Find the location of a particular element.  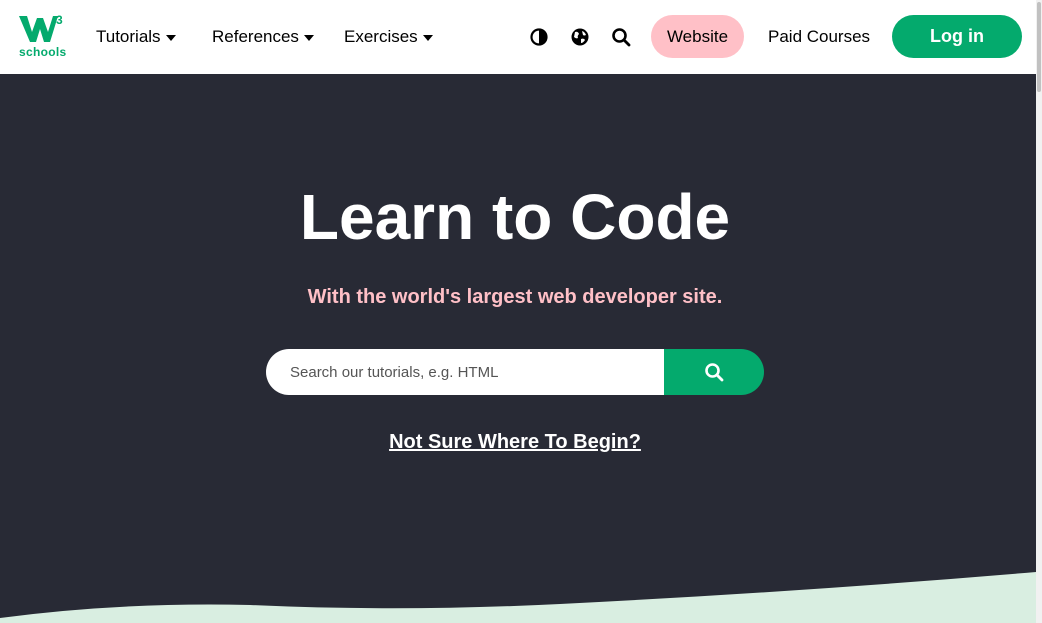

not-sure-where-to-begin-link: Not Sure Where To Begin? is located at coordinates (515, 442).